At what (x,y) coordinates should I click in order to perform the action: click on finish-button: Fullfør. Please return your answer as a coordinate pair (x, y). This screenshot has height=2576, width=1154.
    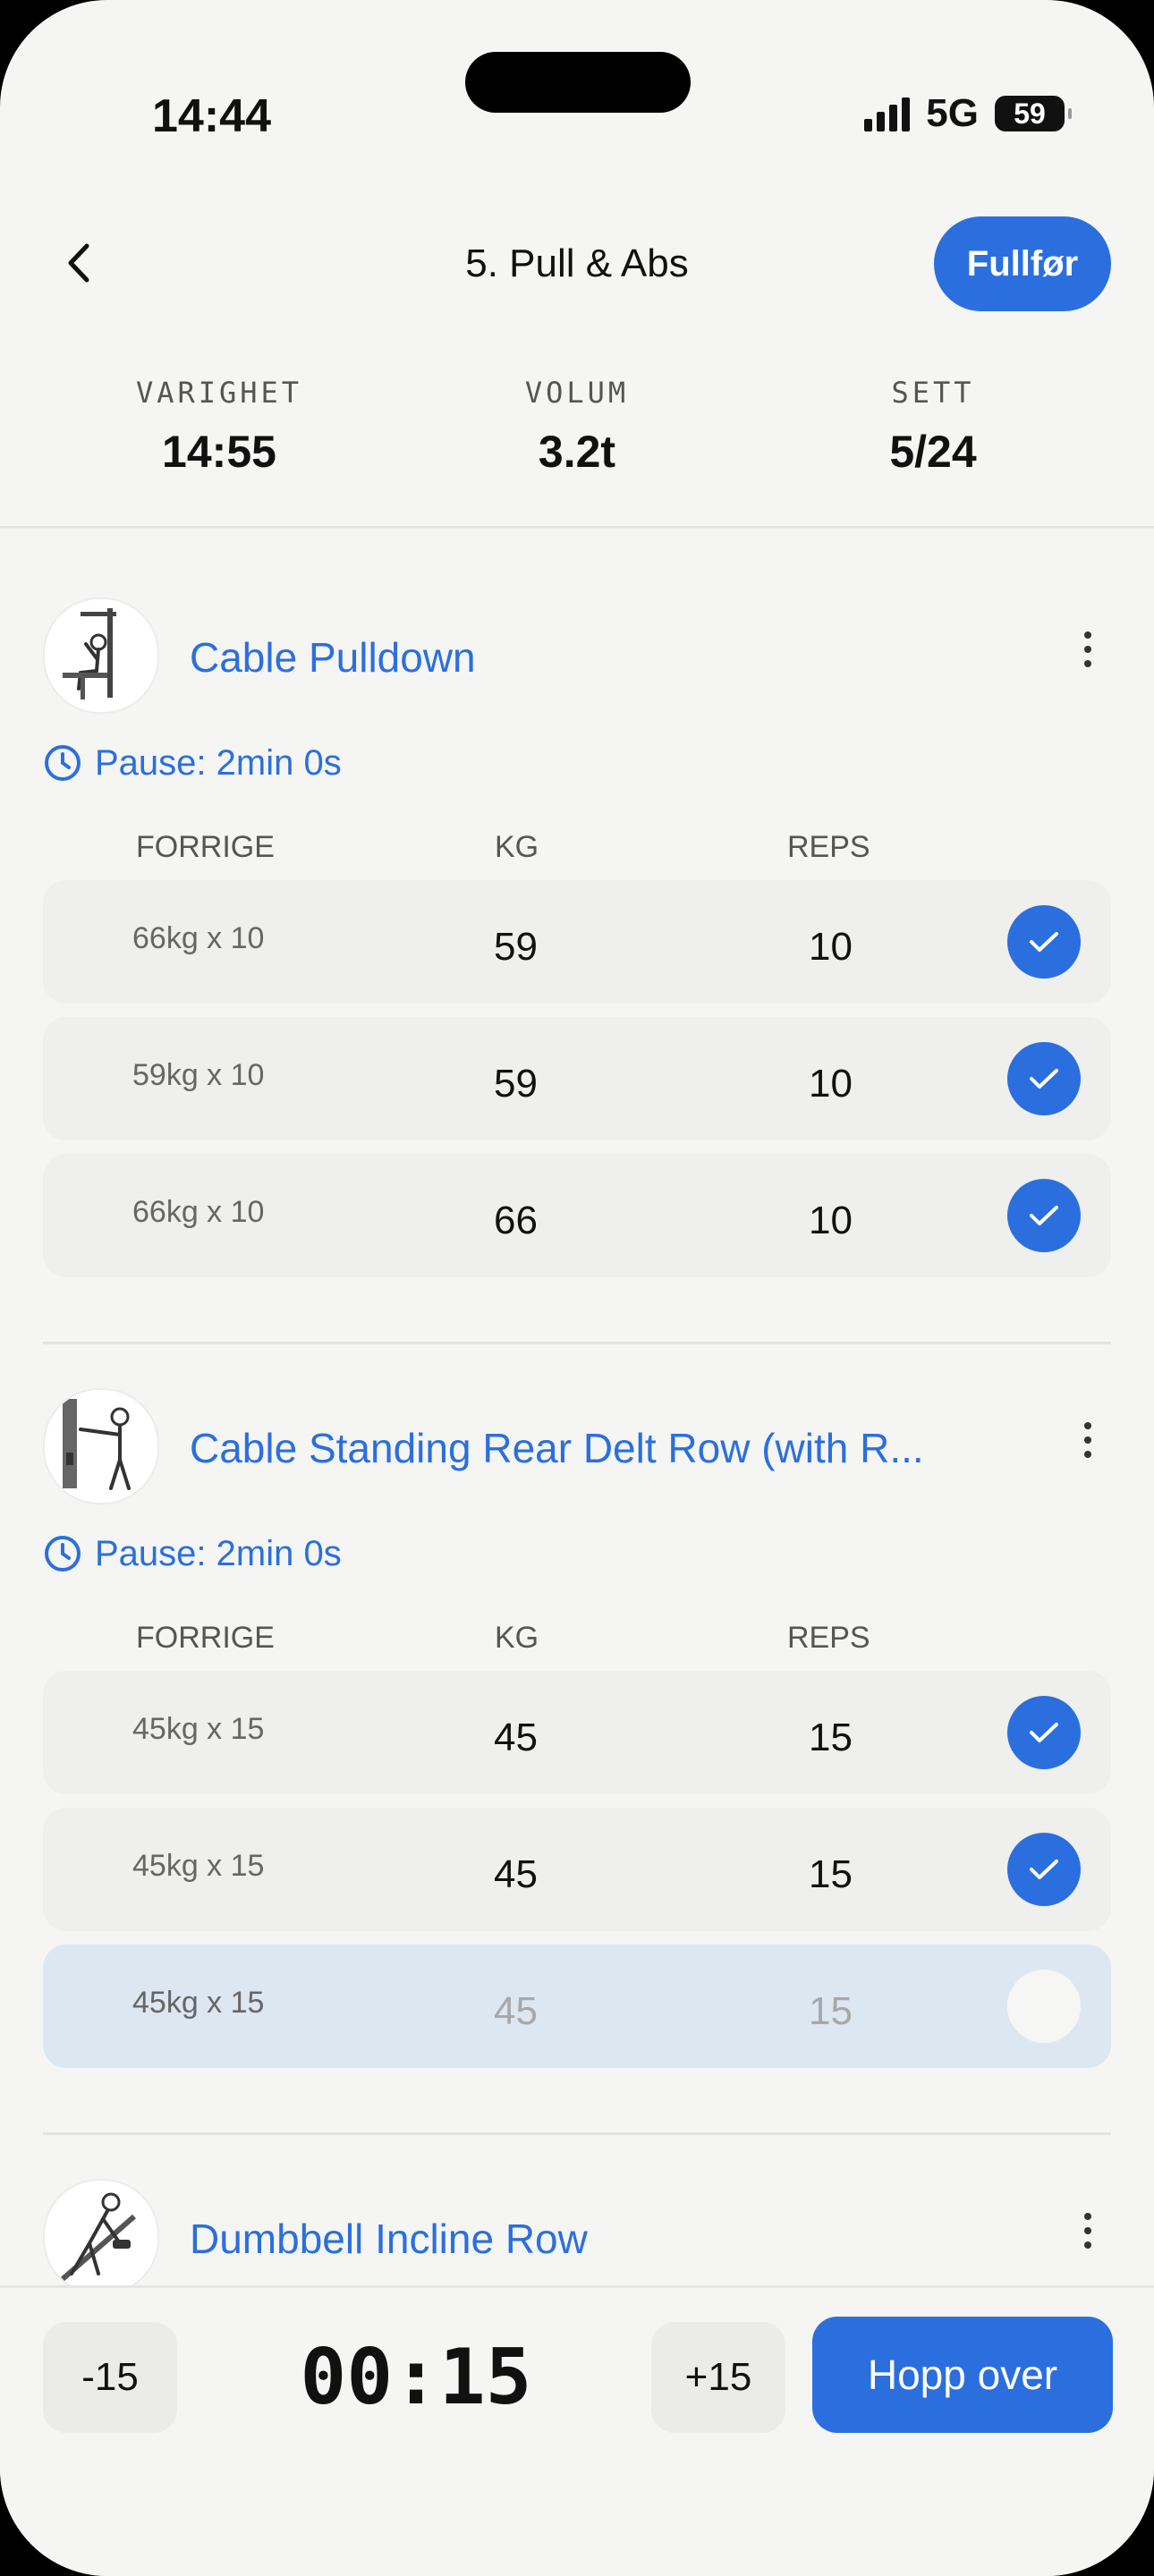
    Looking at the image, I should click on (1022, 263).